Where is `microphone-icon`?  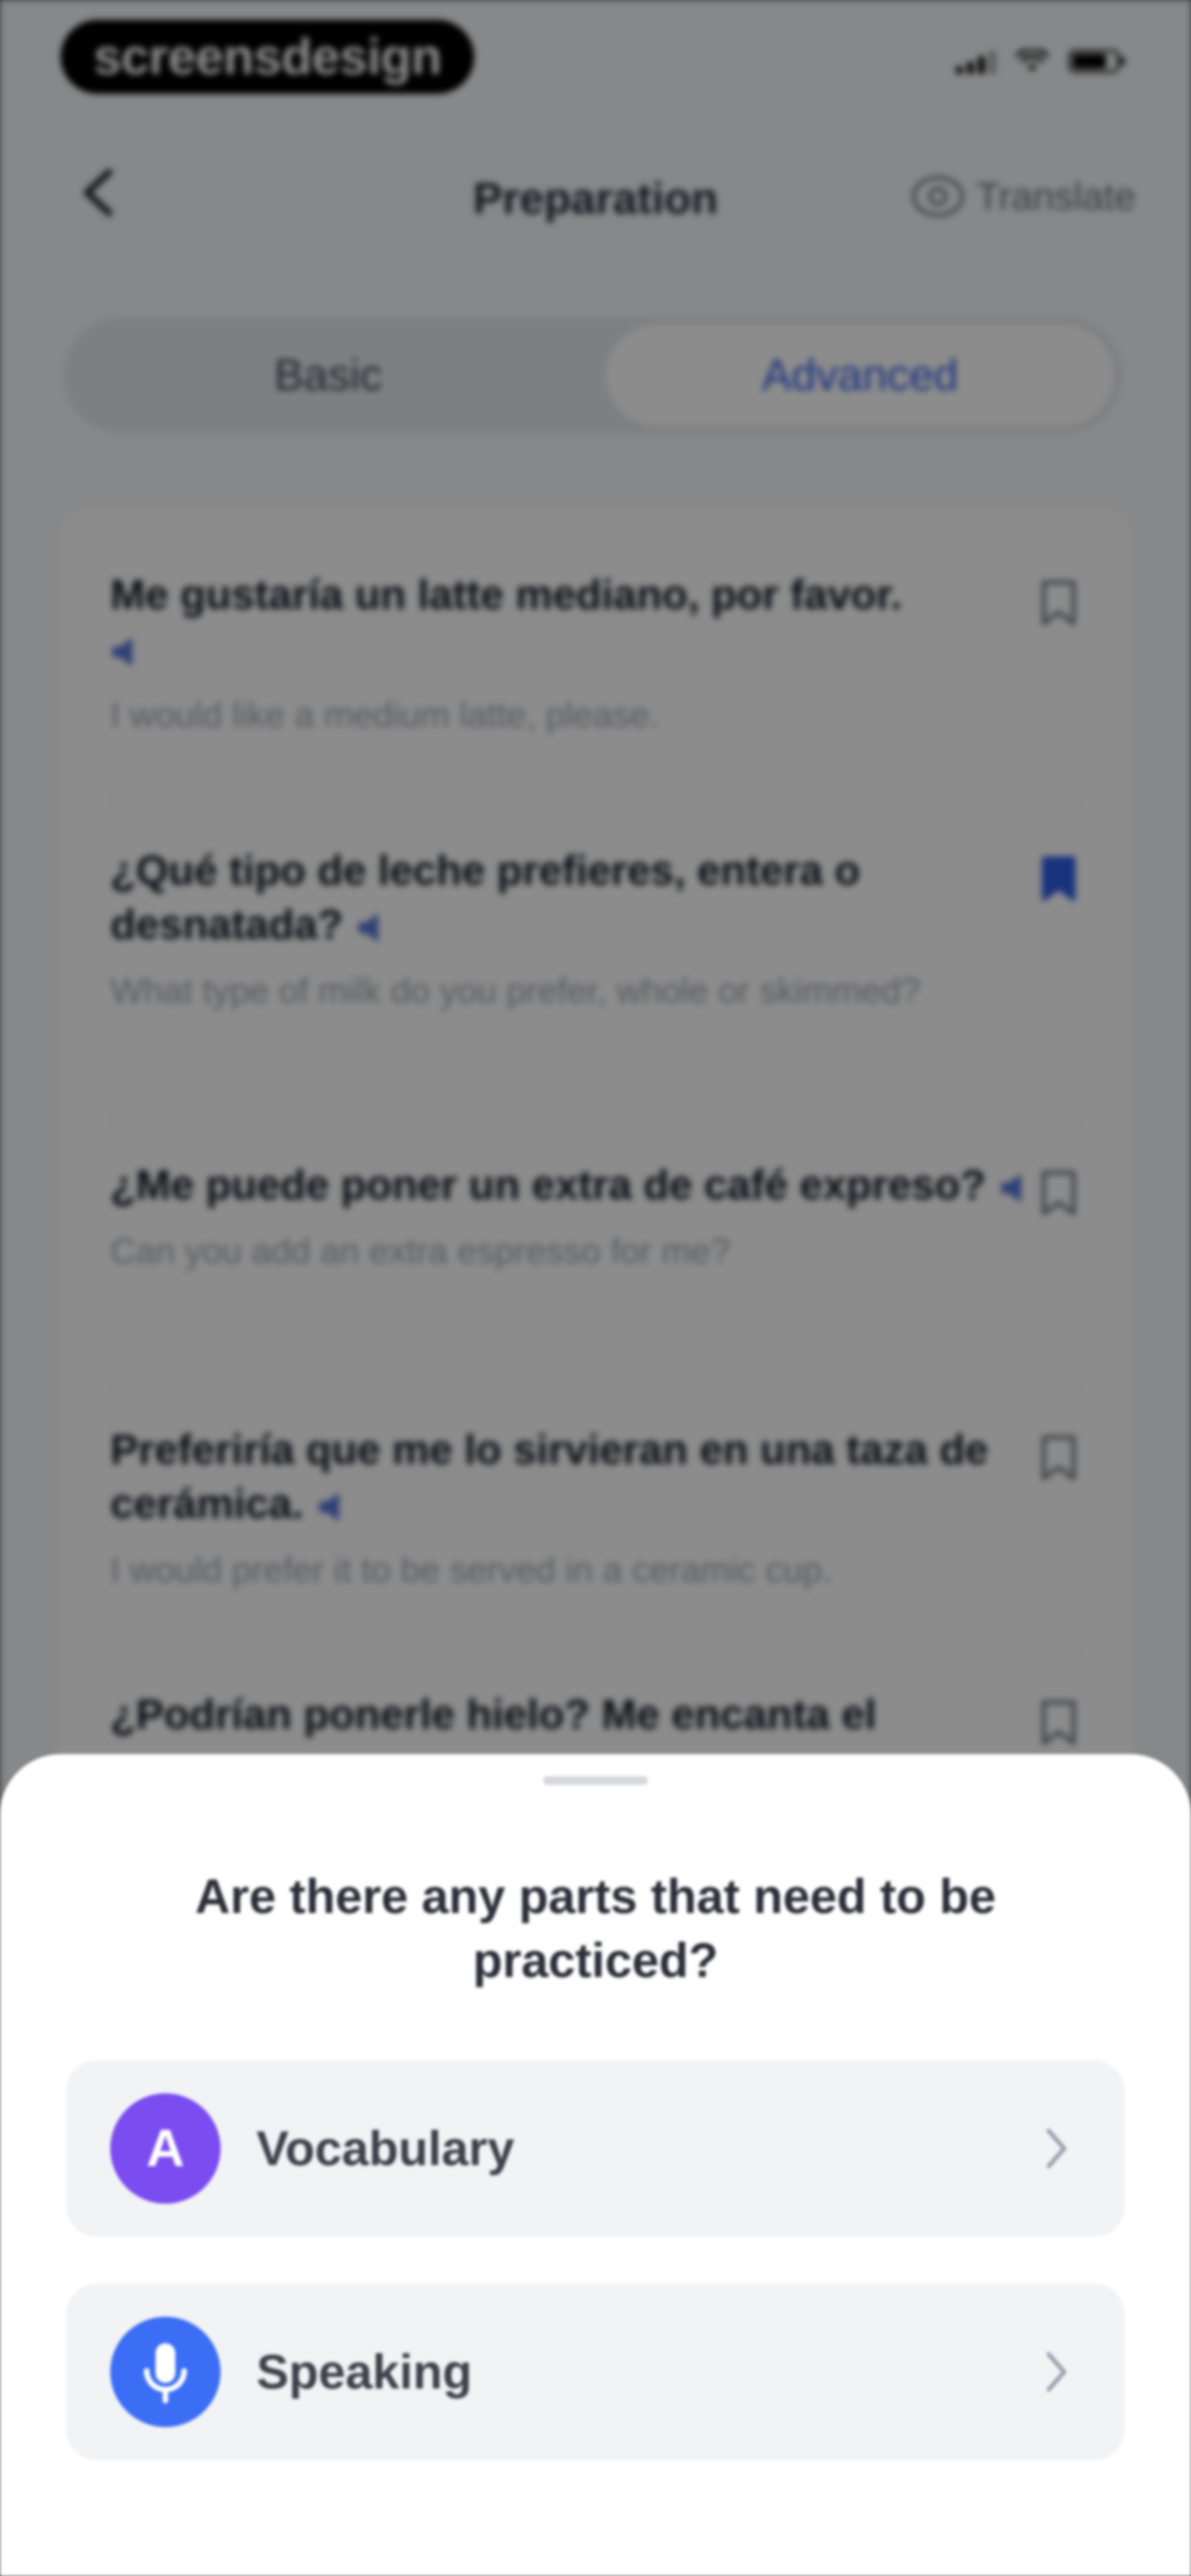
microphone-icon is located at coordinates (165, 2372).